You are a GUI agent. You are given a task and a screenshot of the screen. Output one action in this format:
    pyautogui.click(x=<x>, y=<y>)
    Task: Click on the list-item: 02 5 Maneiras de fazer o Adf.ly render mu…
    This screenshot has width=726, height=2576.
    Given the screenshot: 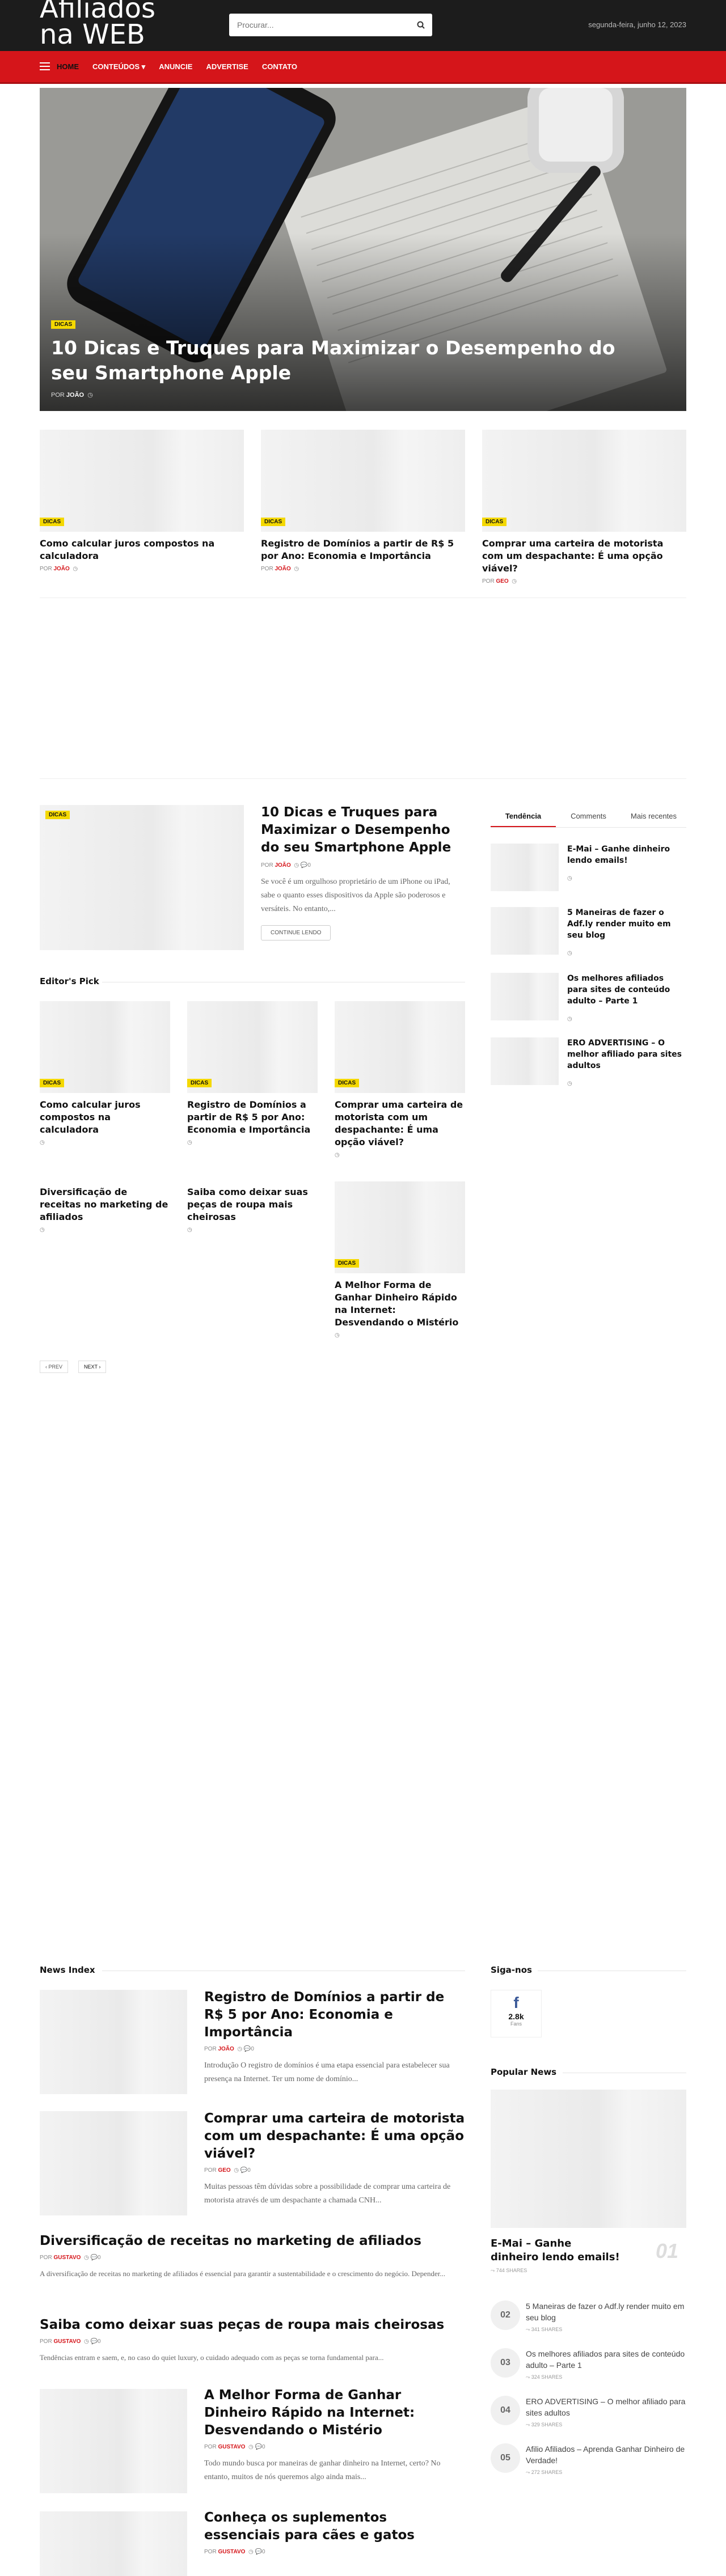 What is the action you would take?
    pyautogui.click(x=588, y=2320)
    